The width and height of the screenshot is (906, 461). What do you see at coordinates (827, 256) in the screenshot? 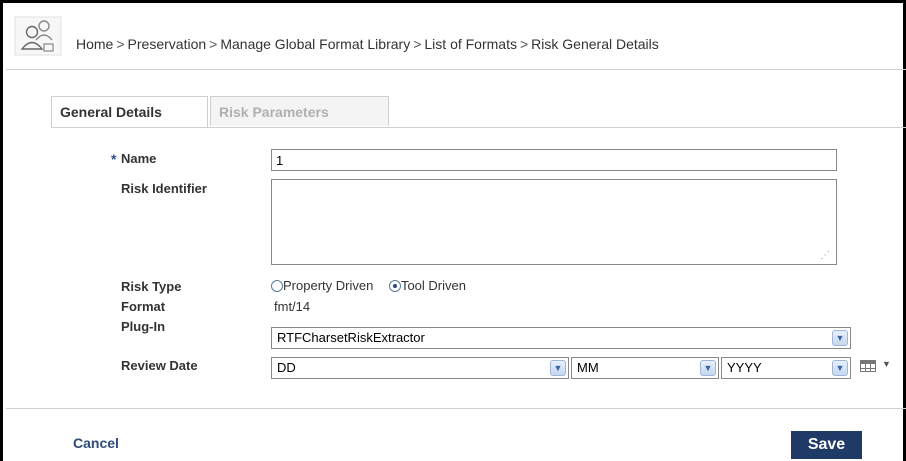
I see `resize-grip-icon: ⋰` at bounding box center [827, 256].